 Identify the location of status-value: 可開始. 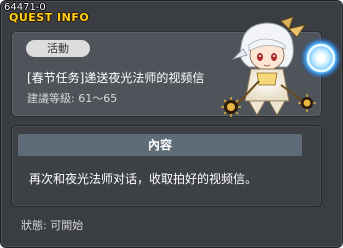
(67, 225).